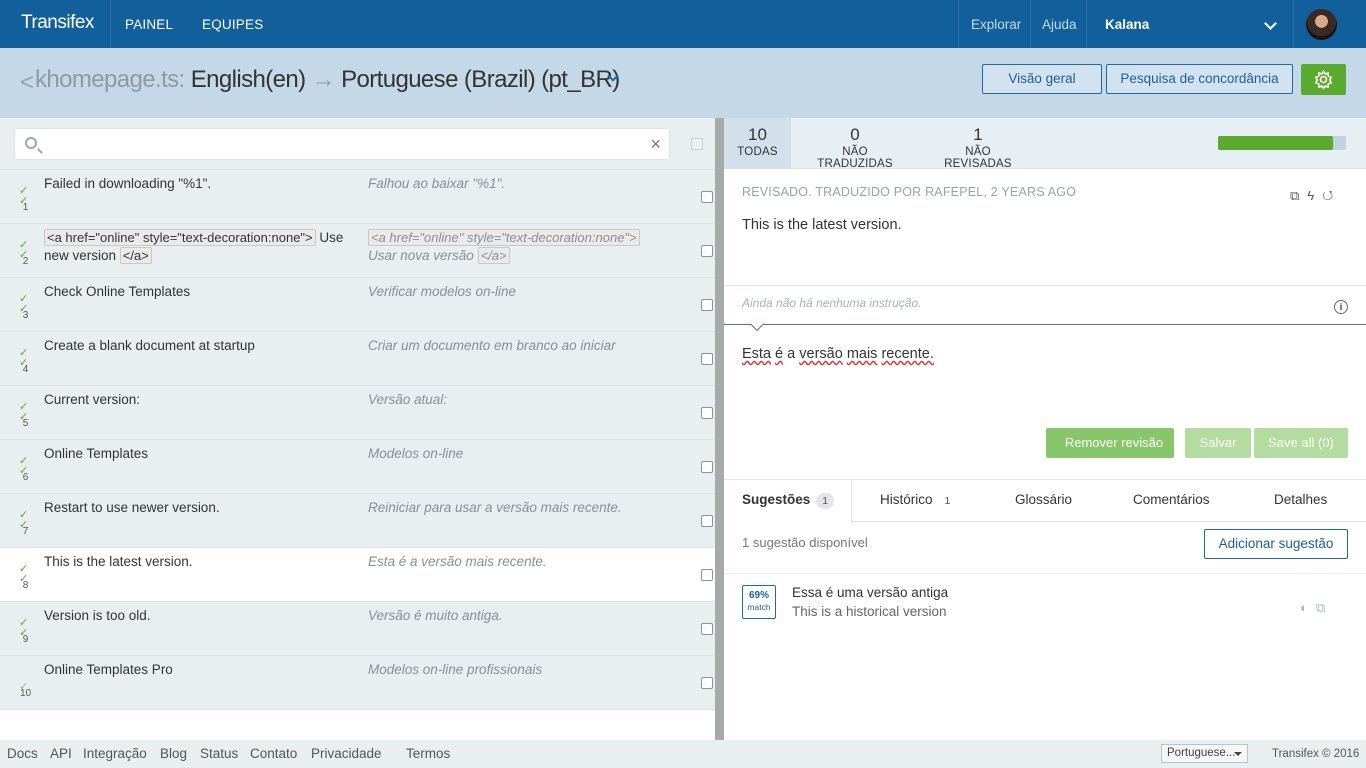  Describe the element at coordinates (342, 144) in the screenshot. I see `search-input: ×` at that location.